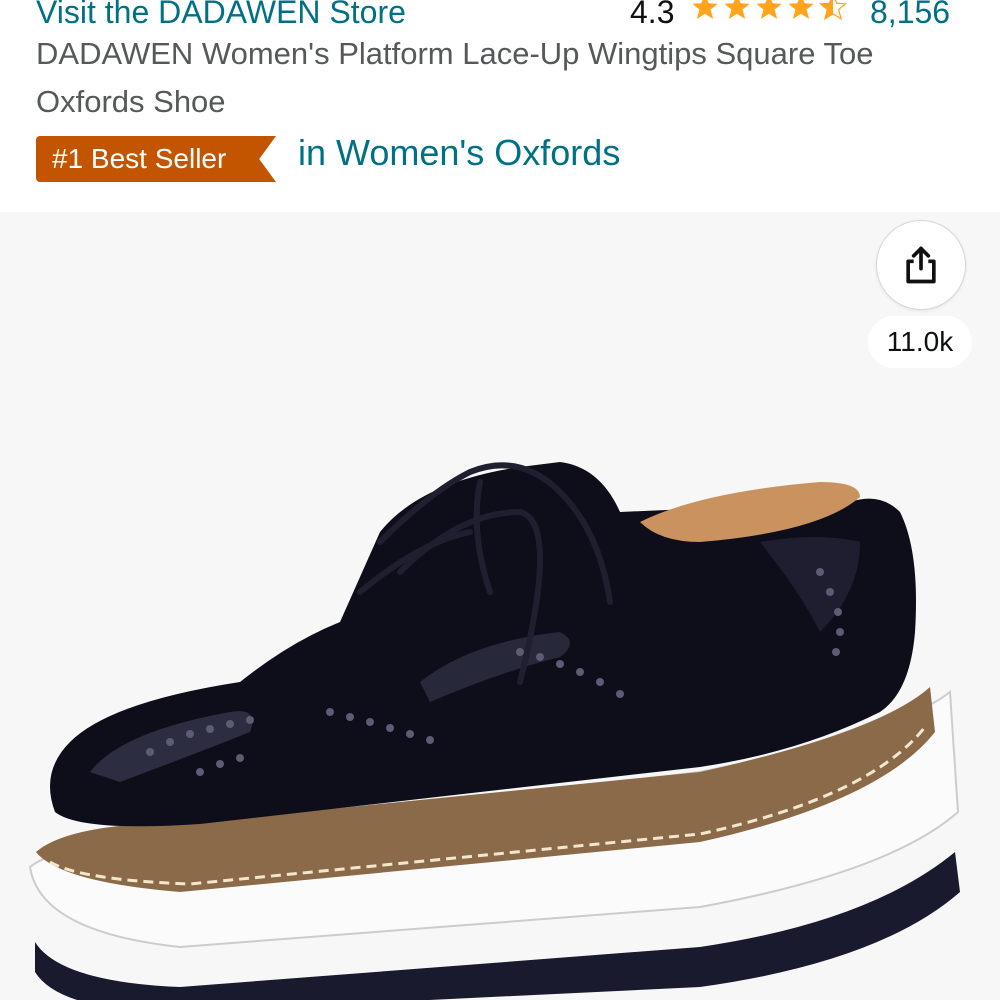 The width and height of the screenshot is (1000, 1000). What do you see at coordinates (459, 153) in the screenshot?
I see `best-seller-category-link: in Women's Oxfords` at bounding box center [459, 153].